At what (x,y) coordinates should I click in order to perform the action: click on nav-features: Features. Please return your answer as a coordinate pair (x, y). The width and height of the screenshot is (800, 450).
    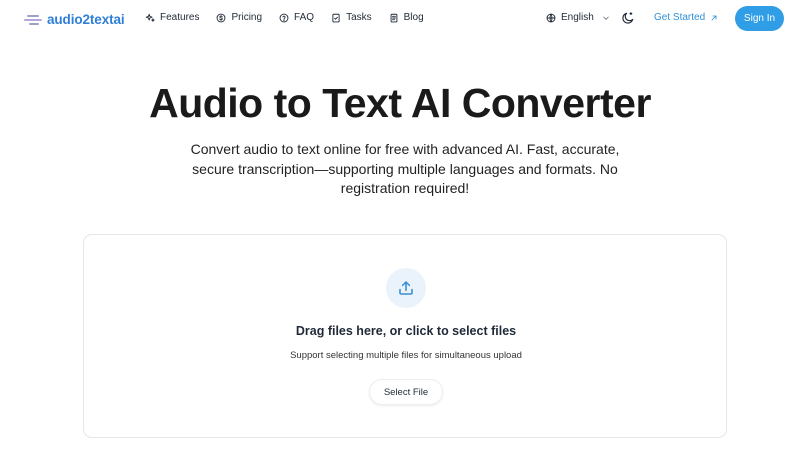
    Looking at the image, I should click on (172, 17).